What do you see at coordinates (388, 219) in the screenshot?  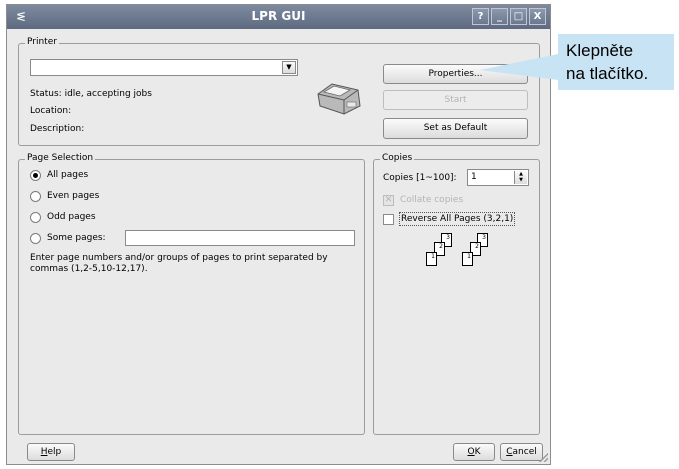 I see `reverse-pages-checkbox` at bounding box center [388, 219].